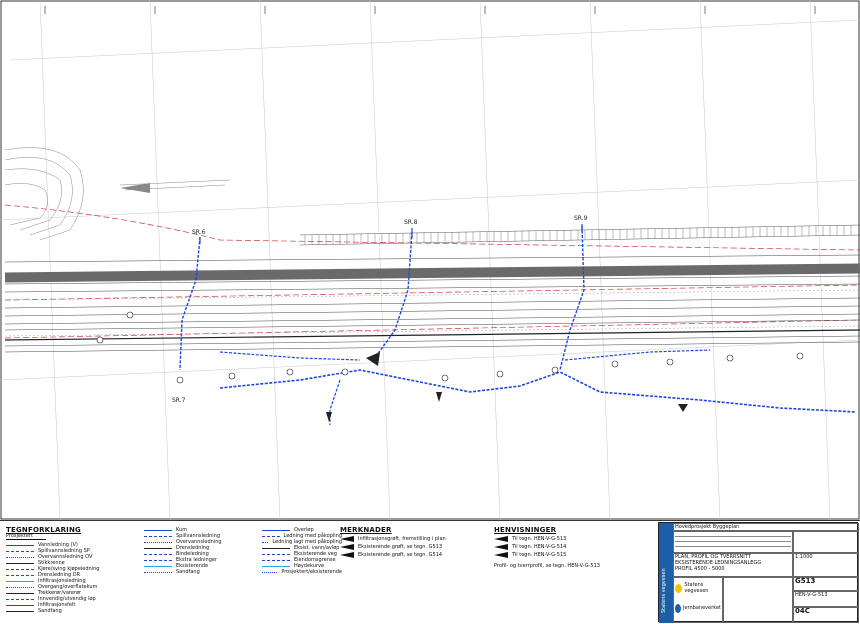 The width and height of the screenshot is (860, 624). What do you see at coordinates (539, 539) in the screenshot?
I see `legend-item-label: Til tegn. HEN-V-G-513` at bounding box center [539, 539].